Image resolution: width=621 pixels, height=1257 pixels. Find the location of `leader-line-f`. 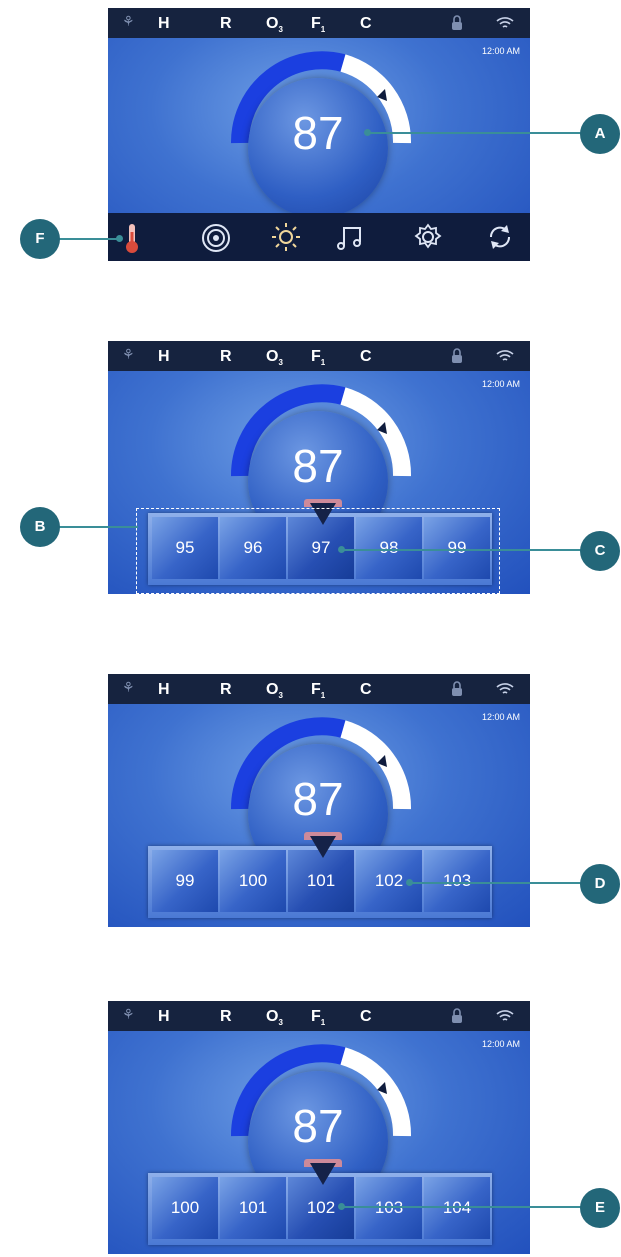

leader-line-f is located at coordinates (89, 239).